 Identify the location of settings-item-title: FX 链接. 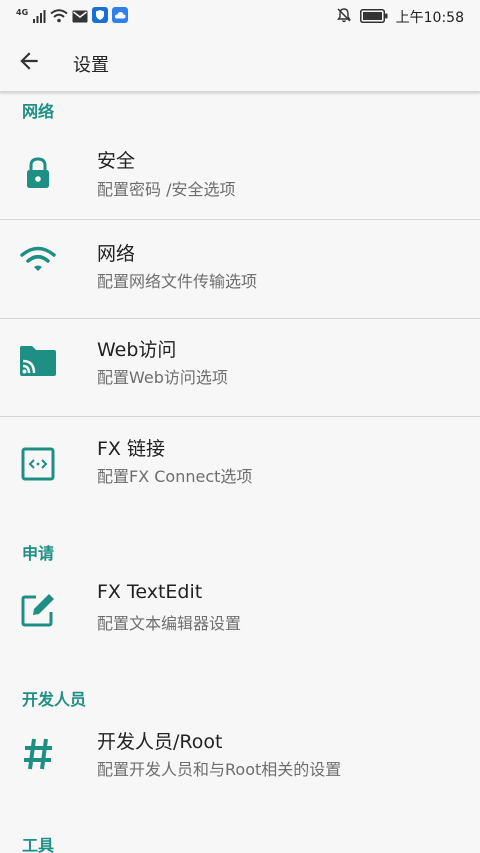
(131, 449).